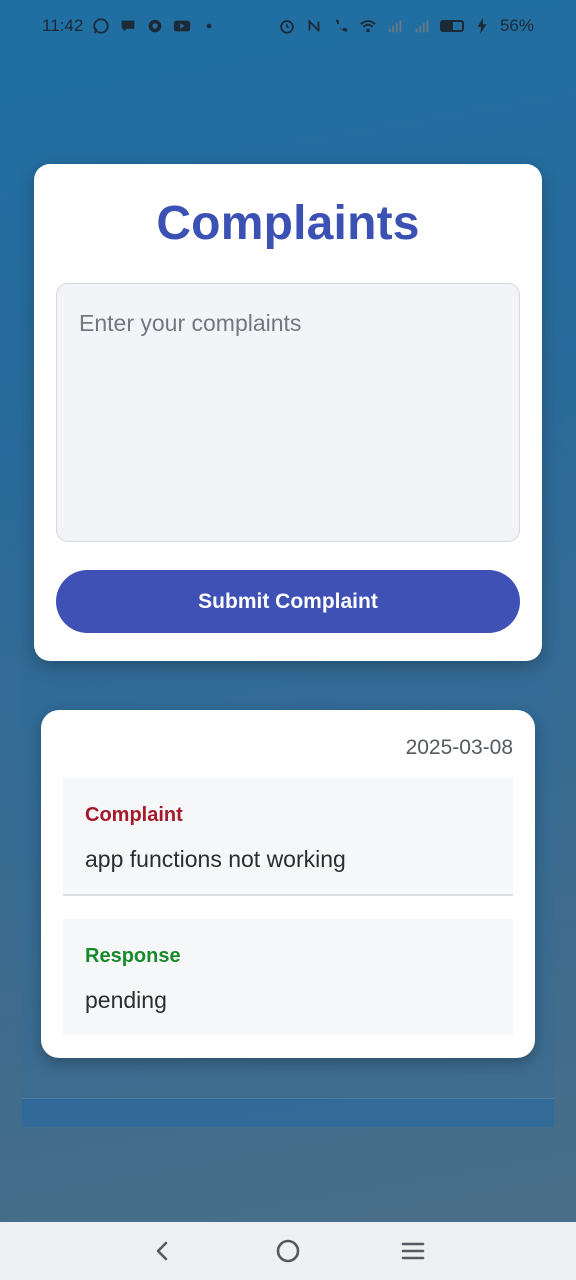 This screenshot has height=1280, width=576. I want to click on nfc-icon, so click(314, 26).